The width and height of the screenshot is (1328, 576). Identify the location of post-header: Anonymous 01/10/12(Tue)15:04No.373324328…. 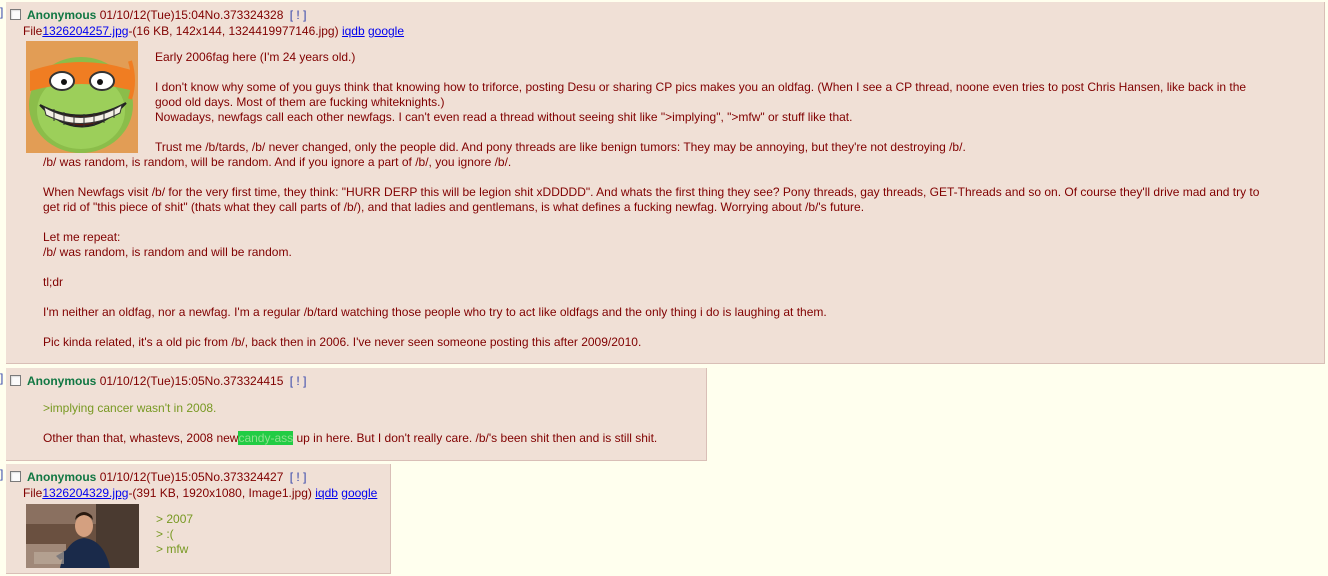
(158, 15).